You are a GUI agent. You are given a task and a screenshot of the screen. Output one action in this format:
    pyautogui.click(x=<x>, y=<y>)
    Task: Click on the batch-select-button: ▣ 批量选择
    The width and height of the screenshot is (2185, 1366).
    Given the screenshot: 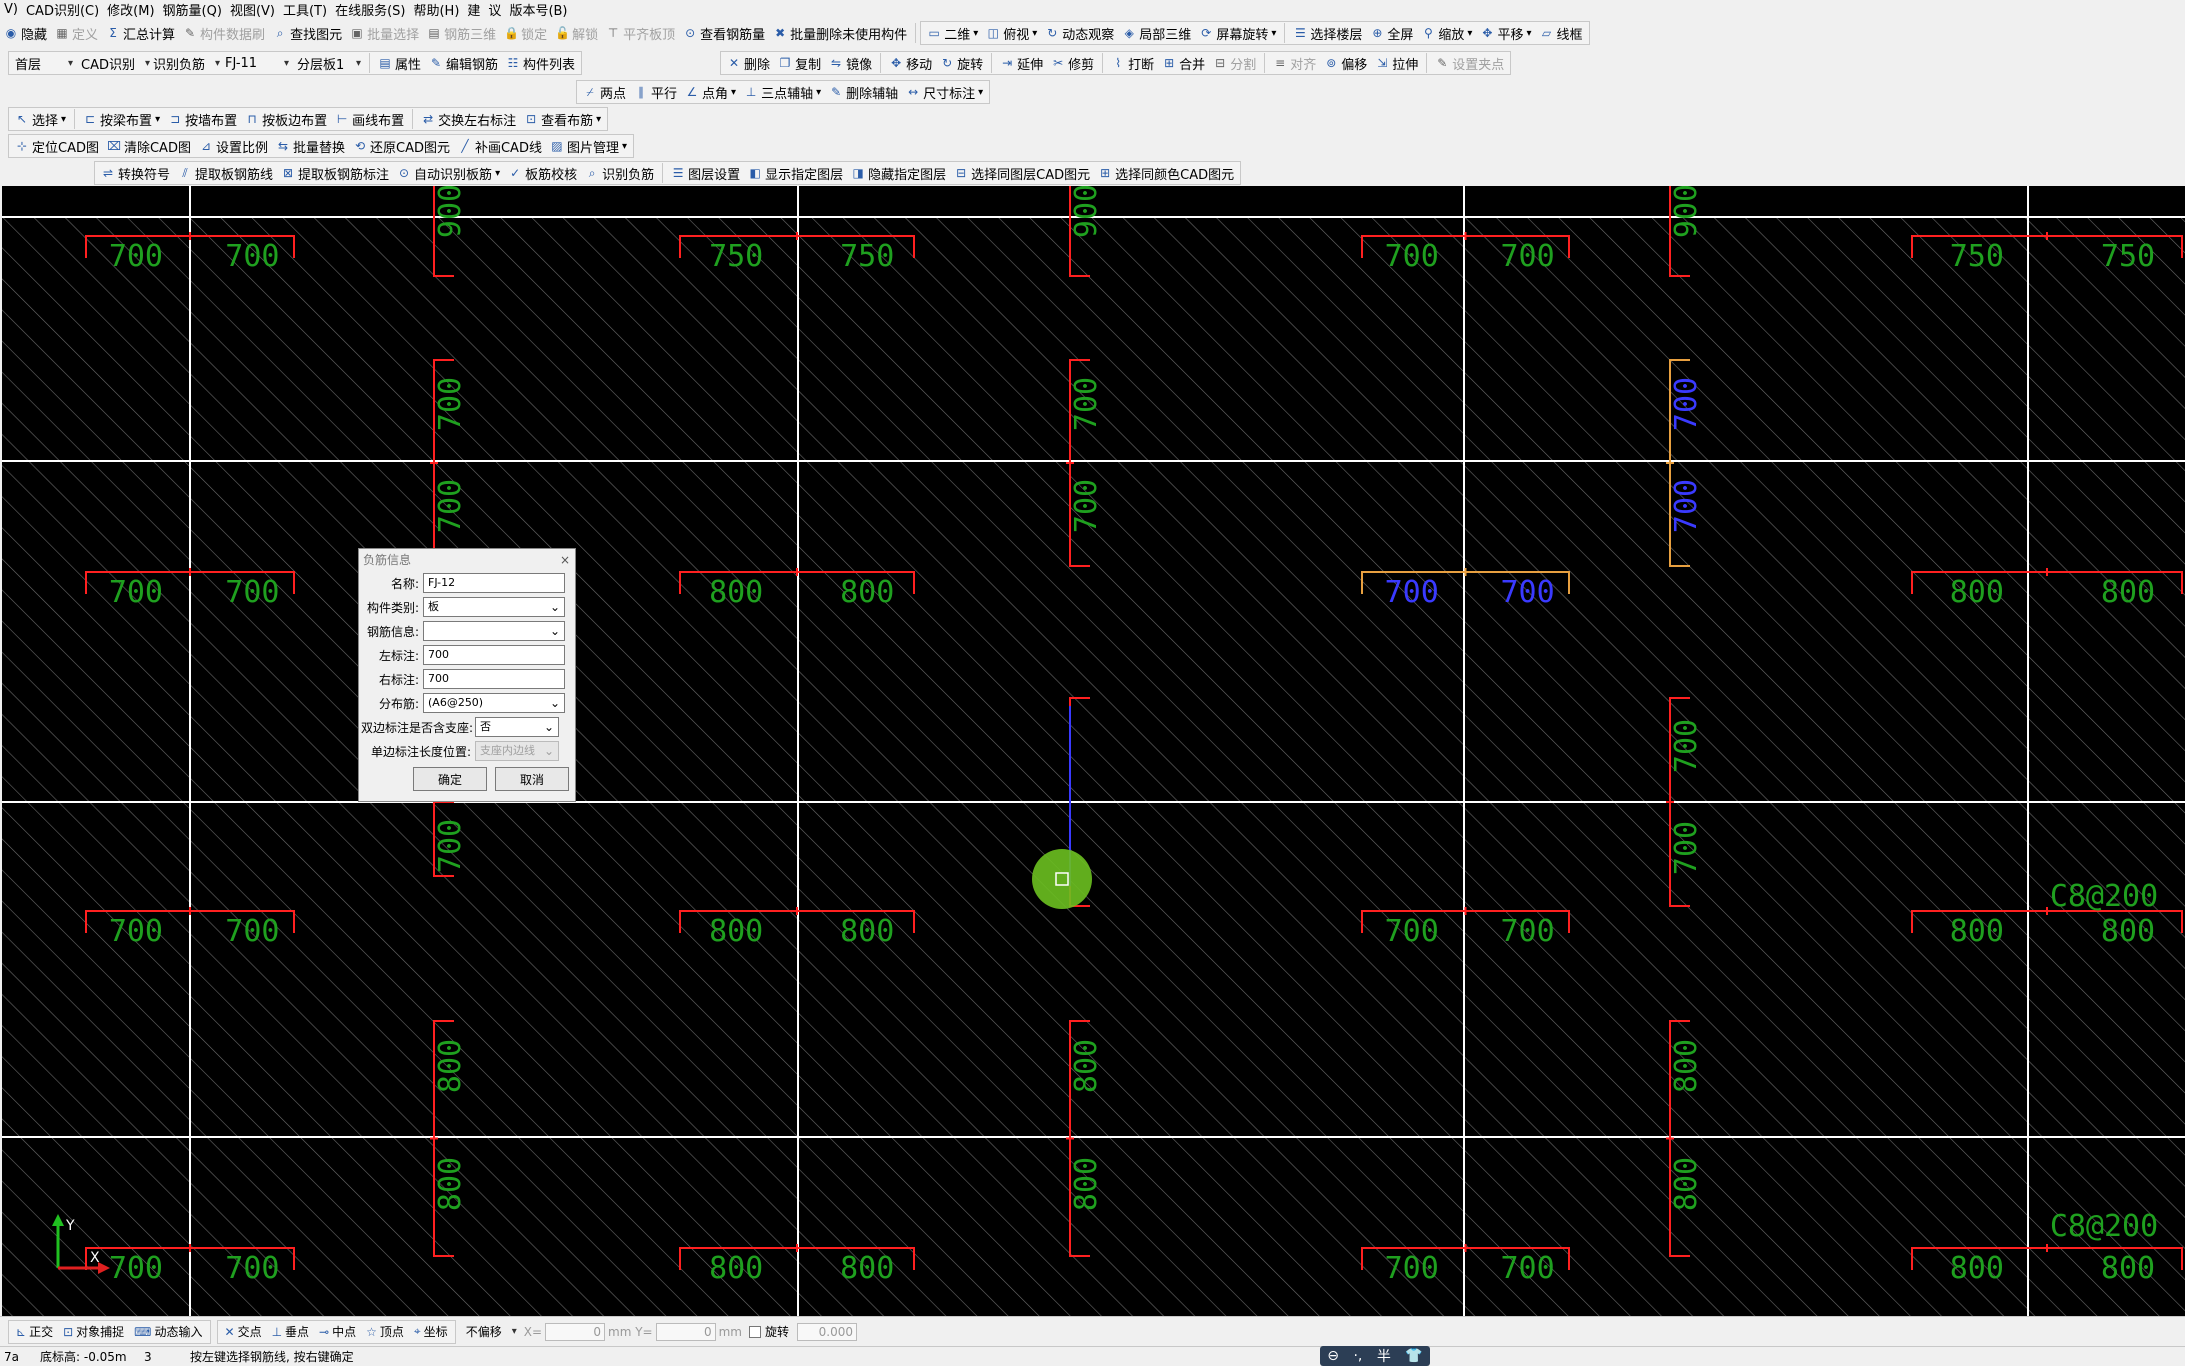 What is the action you would take?
    pyautogui.click(x=384, y=33)
    